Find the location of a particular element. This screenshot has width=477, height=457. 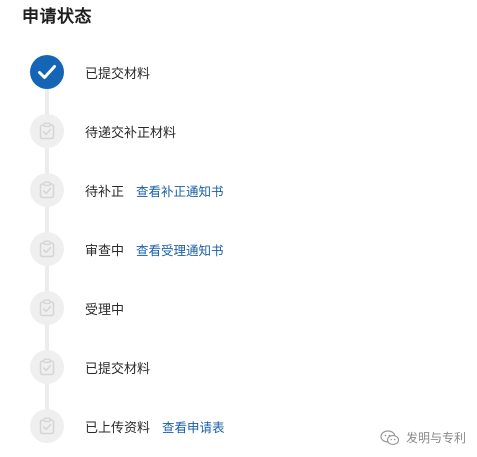

step-status-completed is located at coordinates (47, 72).